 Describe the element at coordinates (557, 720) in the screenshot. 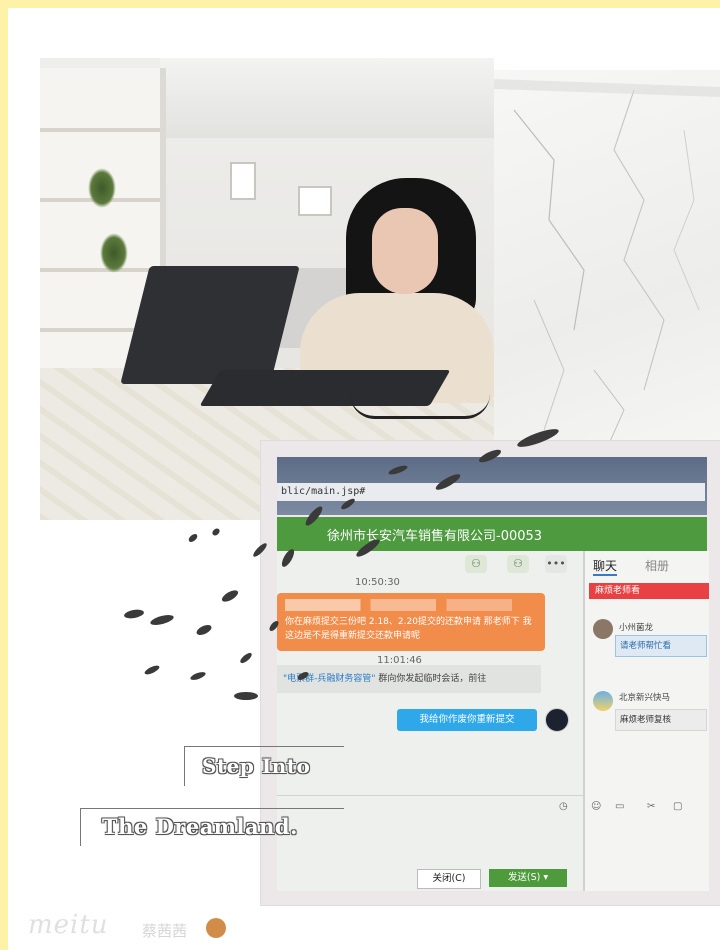

I see `self-avatar` at that location.